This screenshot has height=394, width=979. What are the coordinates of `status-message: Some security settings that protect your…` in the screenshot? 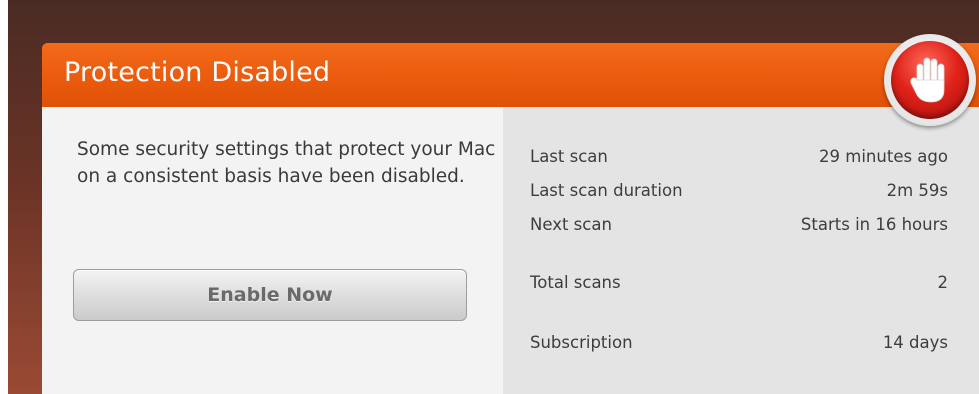 It's located at (286, 163).